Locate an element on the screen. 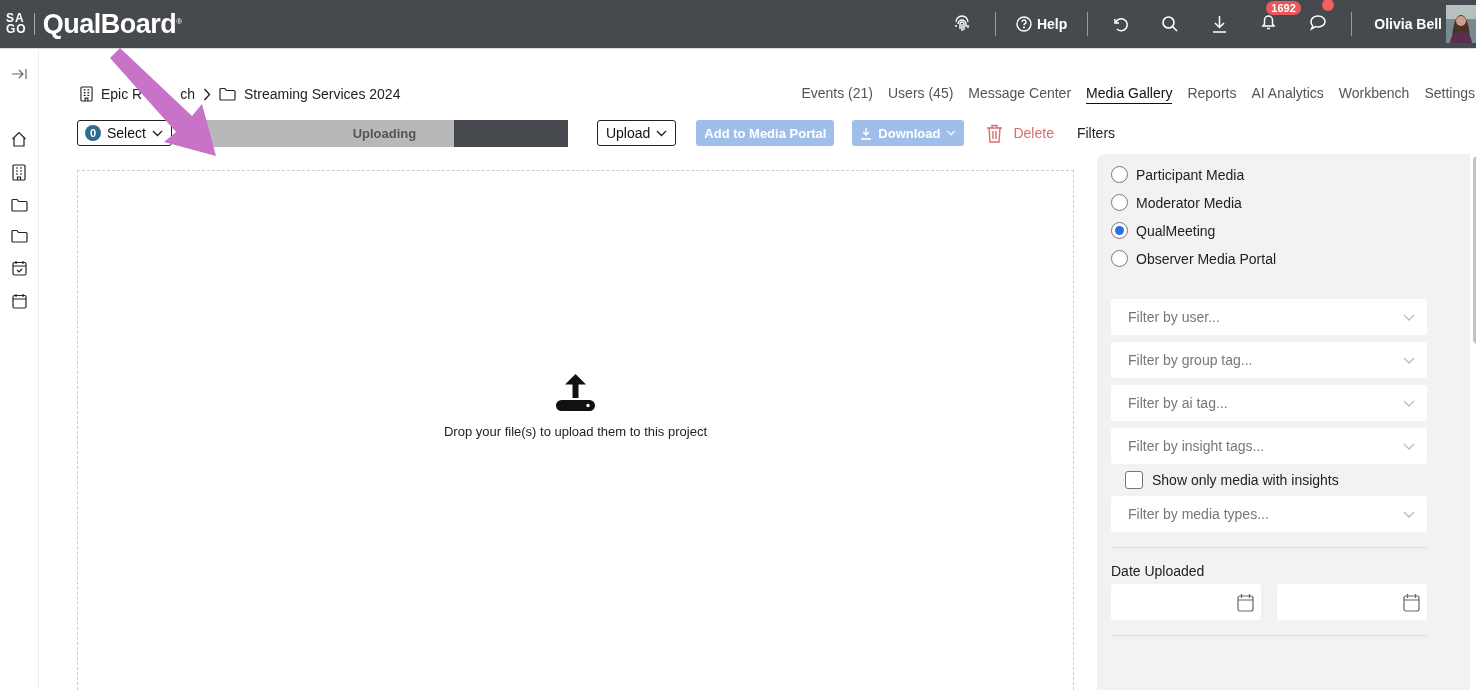 This screenshot has width=1476, height=690. logo-mark: SA GO is located at coordinates (20, 24).